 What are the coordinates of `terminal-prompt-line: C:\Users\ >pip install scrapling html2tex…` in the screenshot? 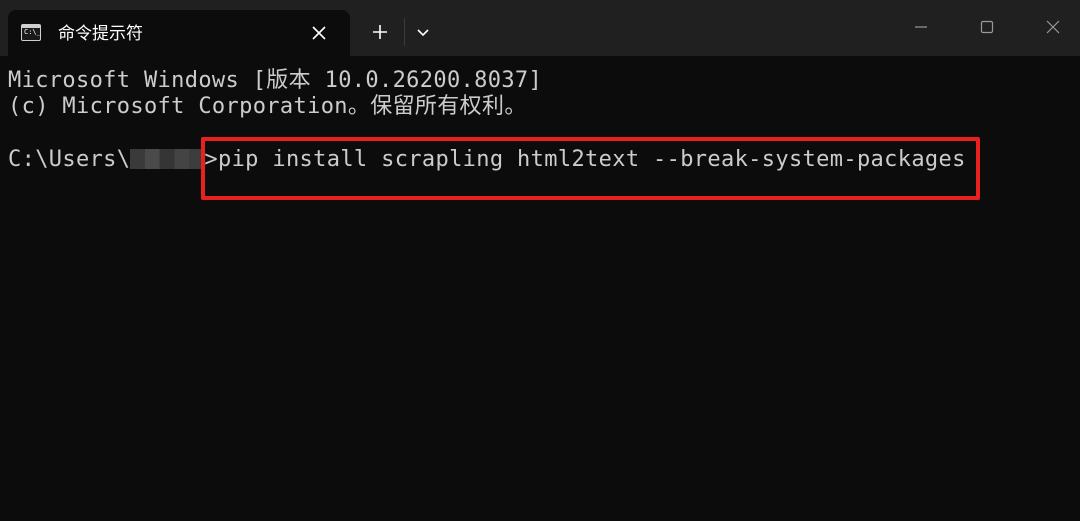 It's located at (487, 160).